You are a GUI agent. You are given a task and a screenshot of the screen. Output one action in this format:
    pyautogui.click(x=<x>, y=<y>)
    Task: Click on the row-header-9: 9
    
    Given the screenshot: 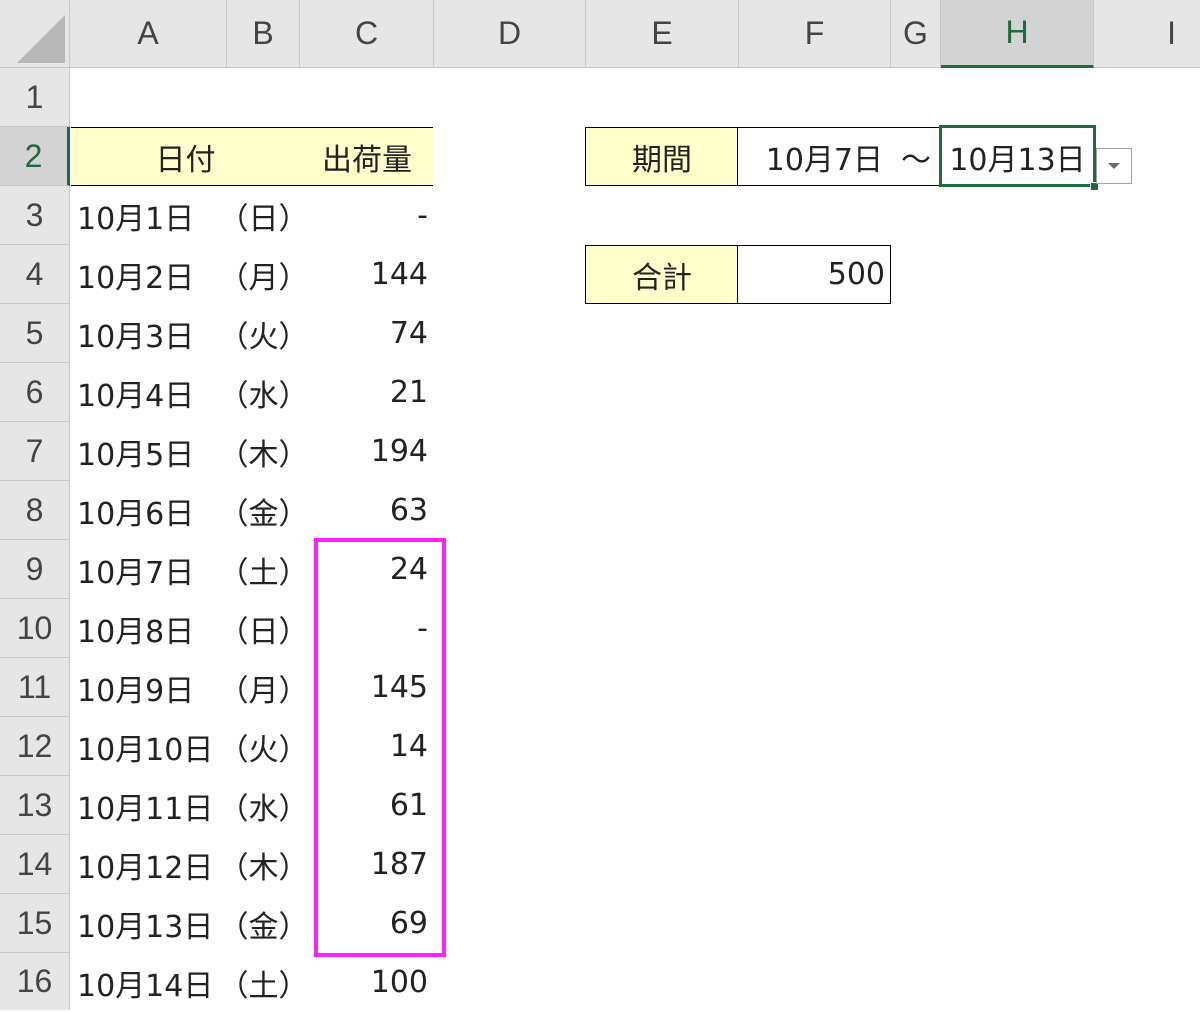 What is the action you would take?
    pyautogui.click(x=35, y=569)
    